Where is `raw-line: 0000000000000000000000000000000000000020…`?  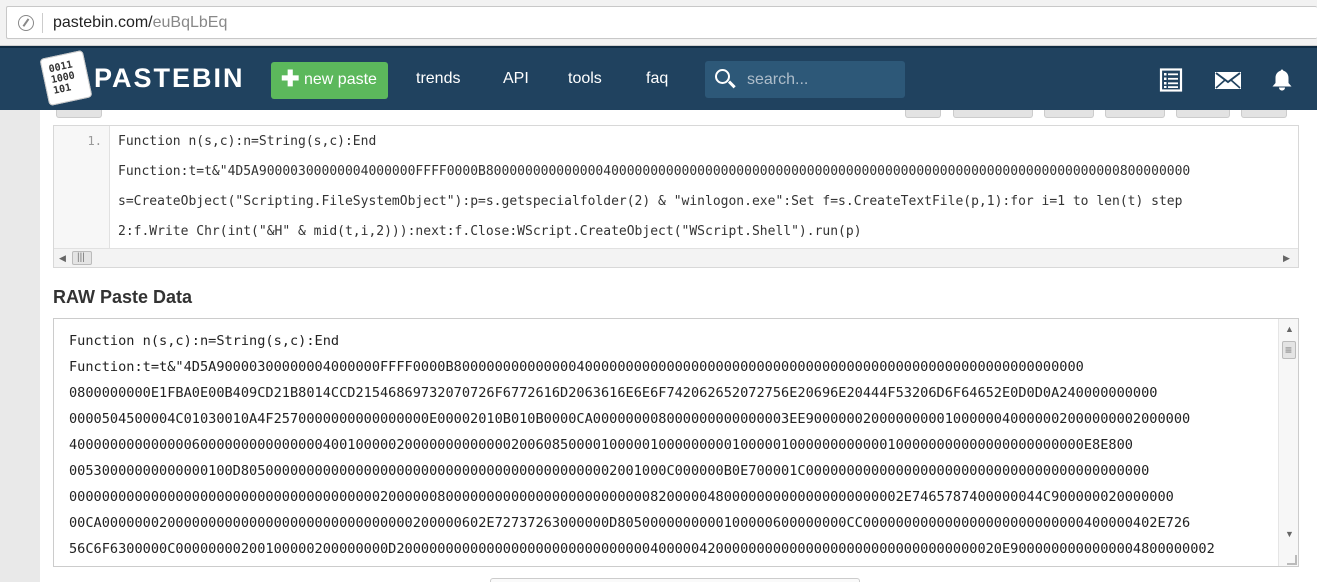 raw-line: 0000000000000000000000000000000000000020… is located at coordinates (621, 497).